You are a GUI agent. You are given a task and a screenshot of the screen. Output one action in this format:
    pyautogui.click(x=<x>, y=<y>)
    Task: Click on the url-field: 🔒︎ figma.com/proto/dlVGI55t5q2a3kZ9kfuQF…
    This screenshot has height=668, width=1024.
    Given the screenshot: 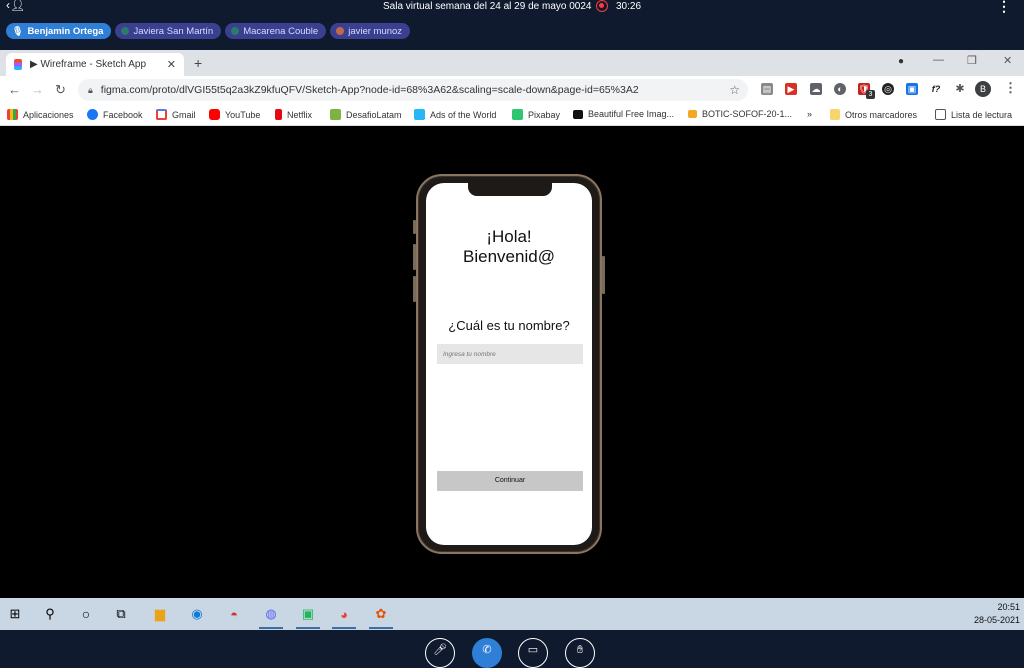 What is the action you would take?
    pyautogui.click(x=413, y=90)
    